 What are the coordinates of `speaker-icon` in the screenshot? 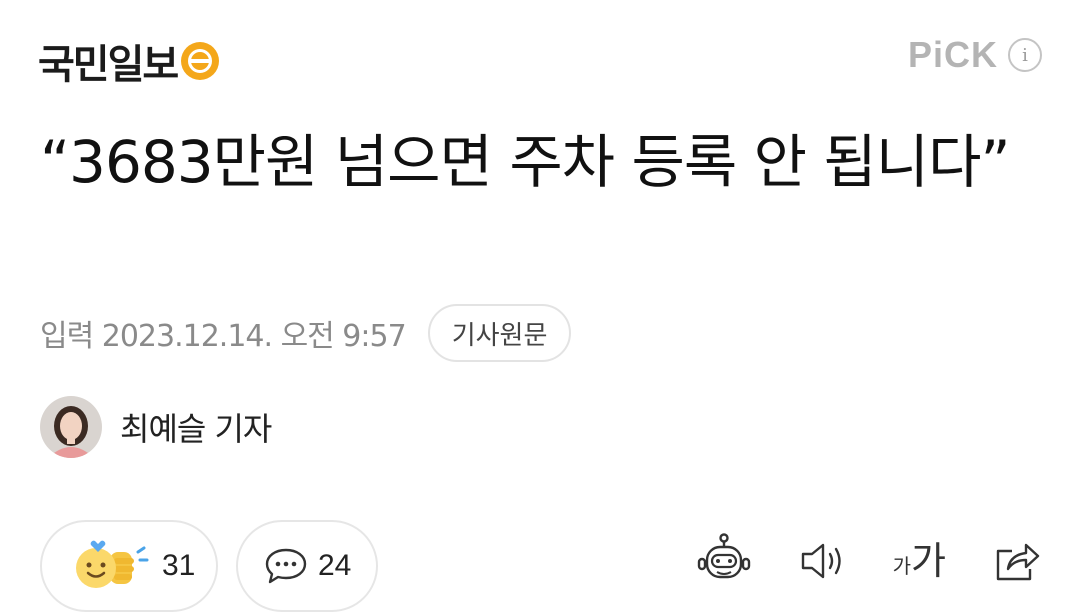 It's located at (821, 561).